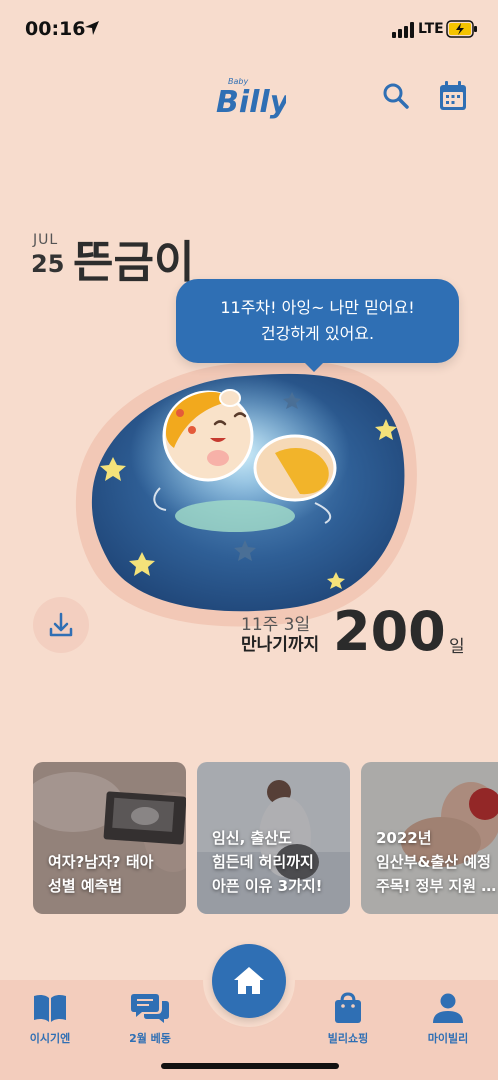 Image resolution: width=498 pixels, height=1080 pixels. What do you see at coordinates (249, 30) in the screenshot?
I see `status-bar: 00:16 LTE` at bounding box center [249, 30].